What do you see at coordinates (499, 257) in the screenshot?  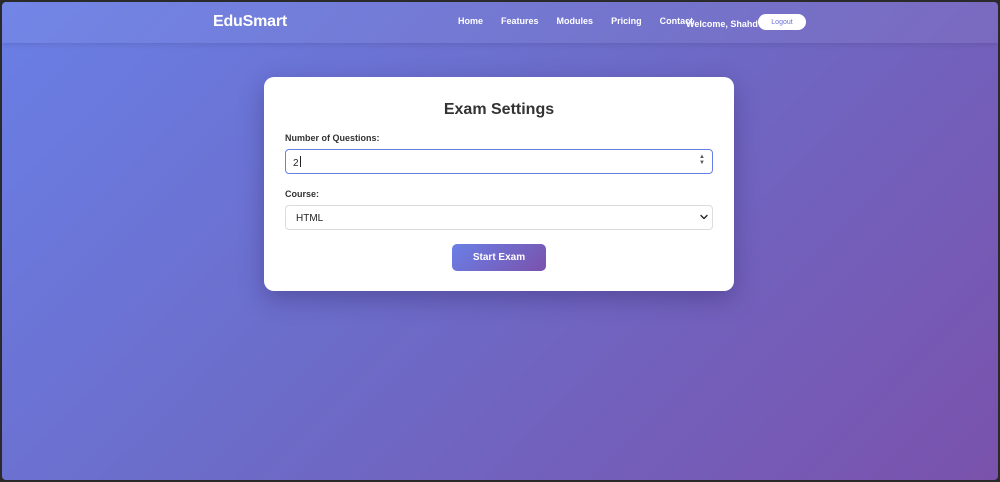 I see `start-exam-button: Start Exam` at bounding box center [499, 257].